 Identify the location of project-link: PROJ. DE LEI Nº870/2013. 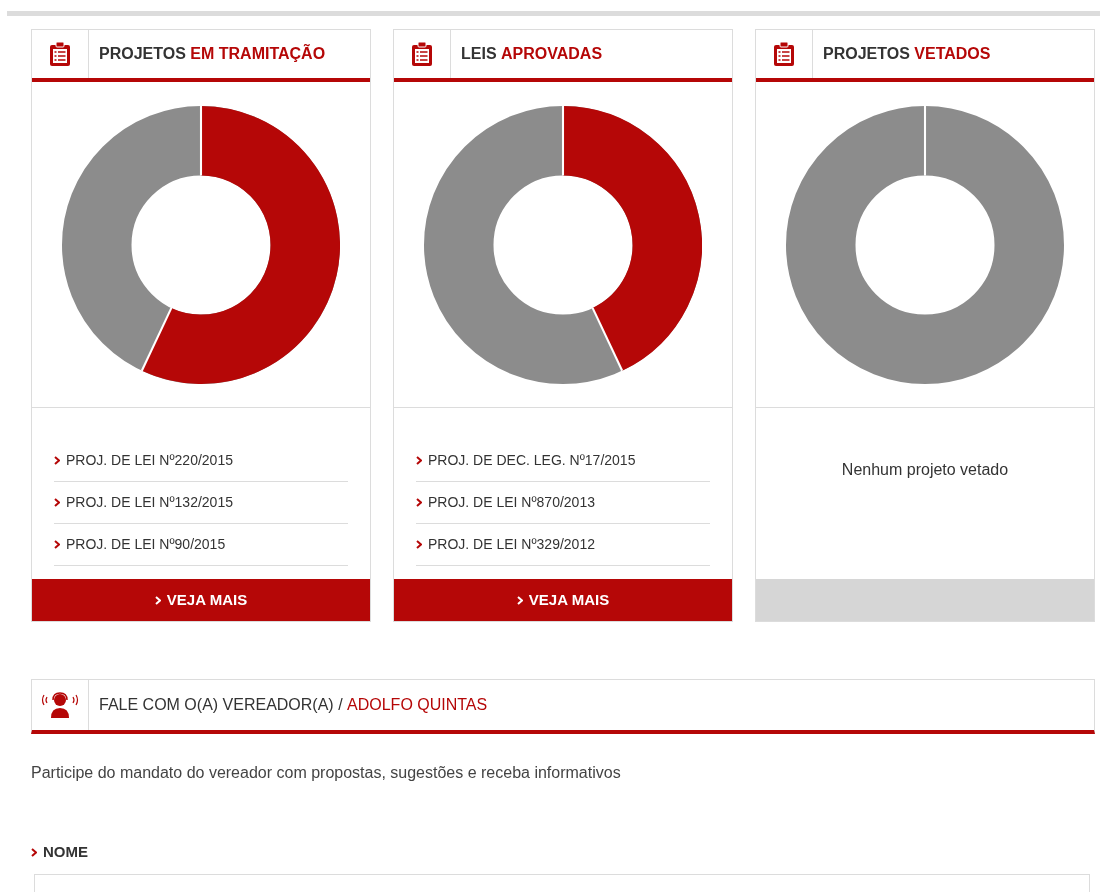
(563, 503).